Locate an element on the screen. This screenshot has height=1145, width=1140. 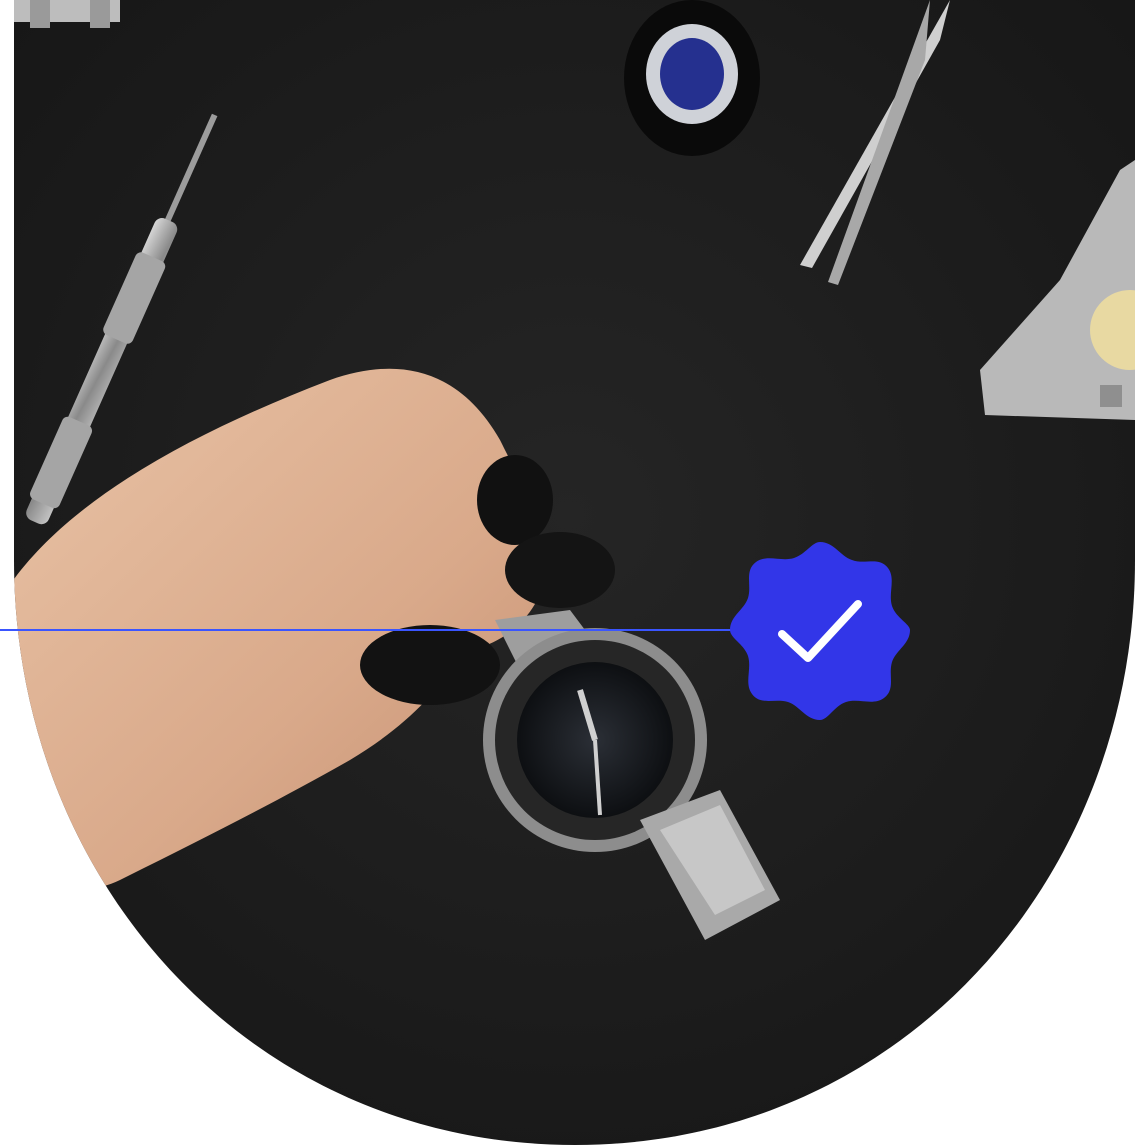
connector-line is located at coordinates (372, 630).